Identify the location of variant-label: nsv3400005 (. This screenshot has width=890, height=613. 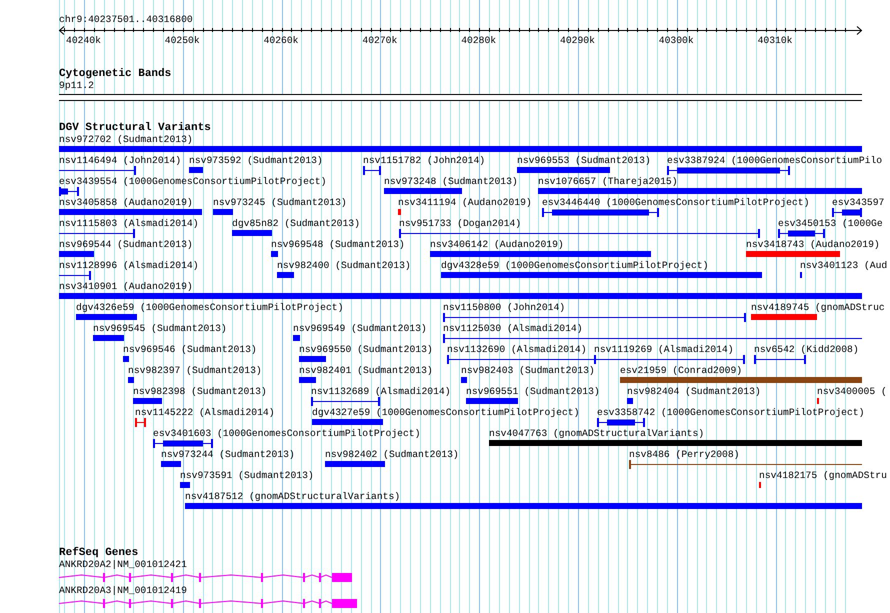
(852, 392).